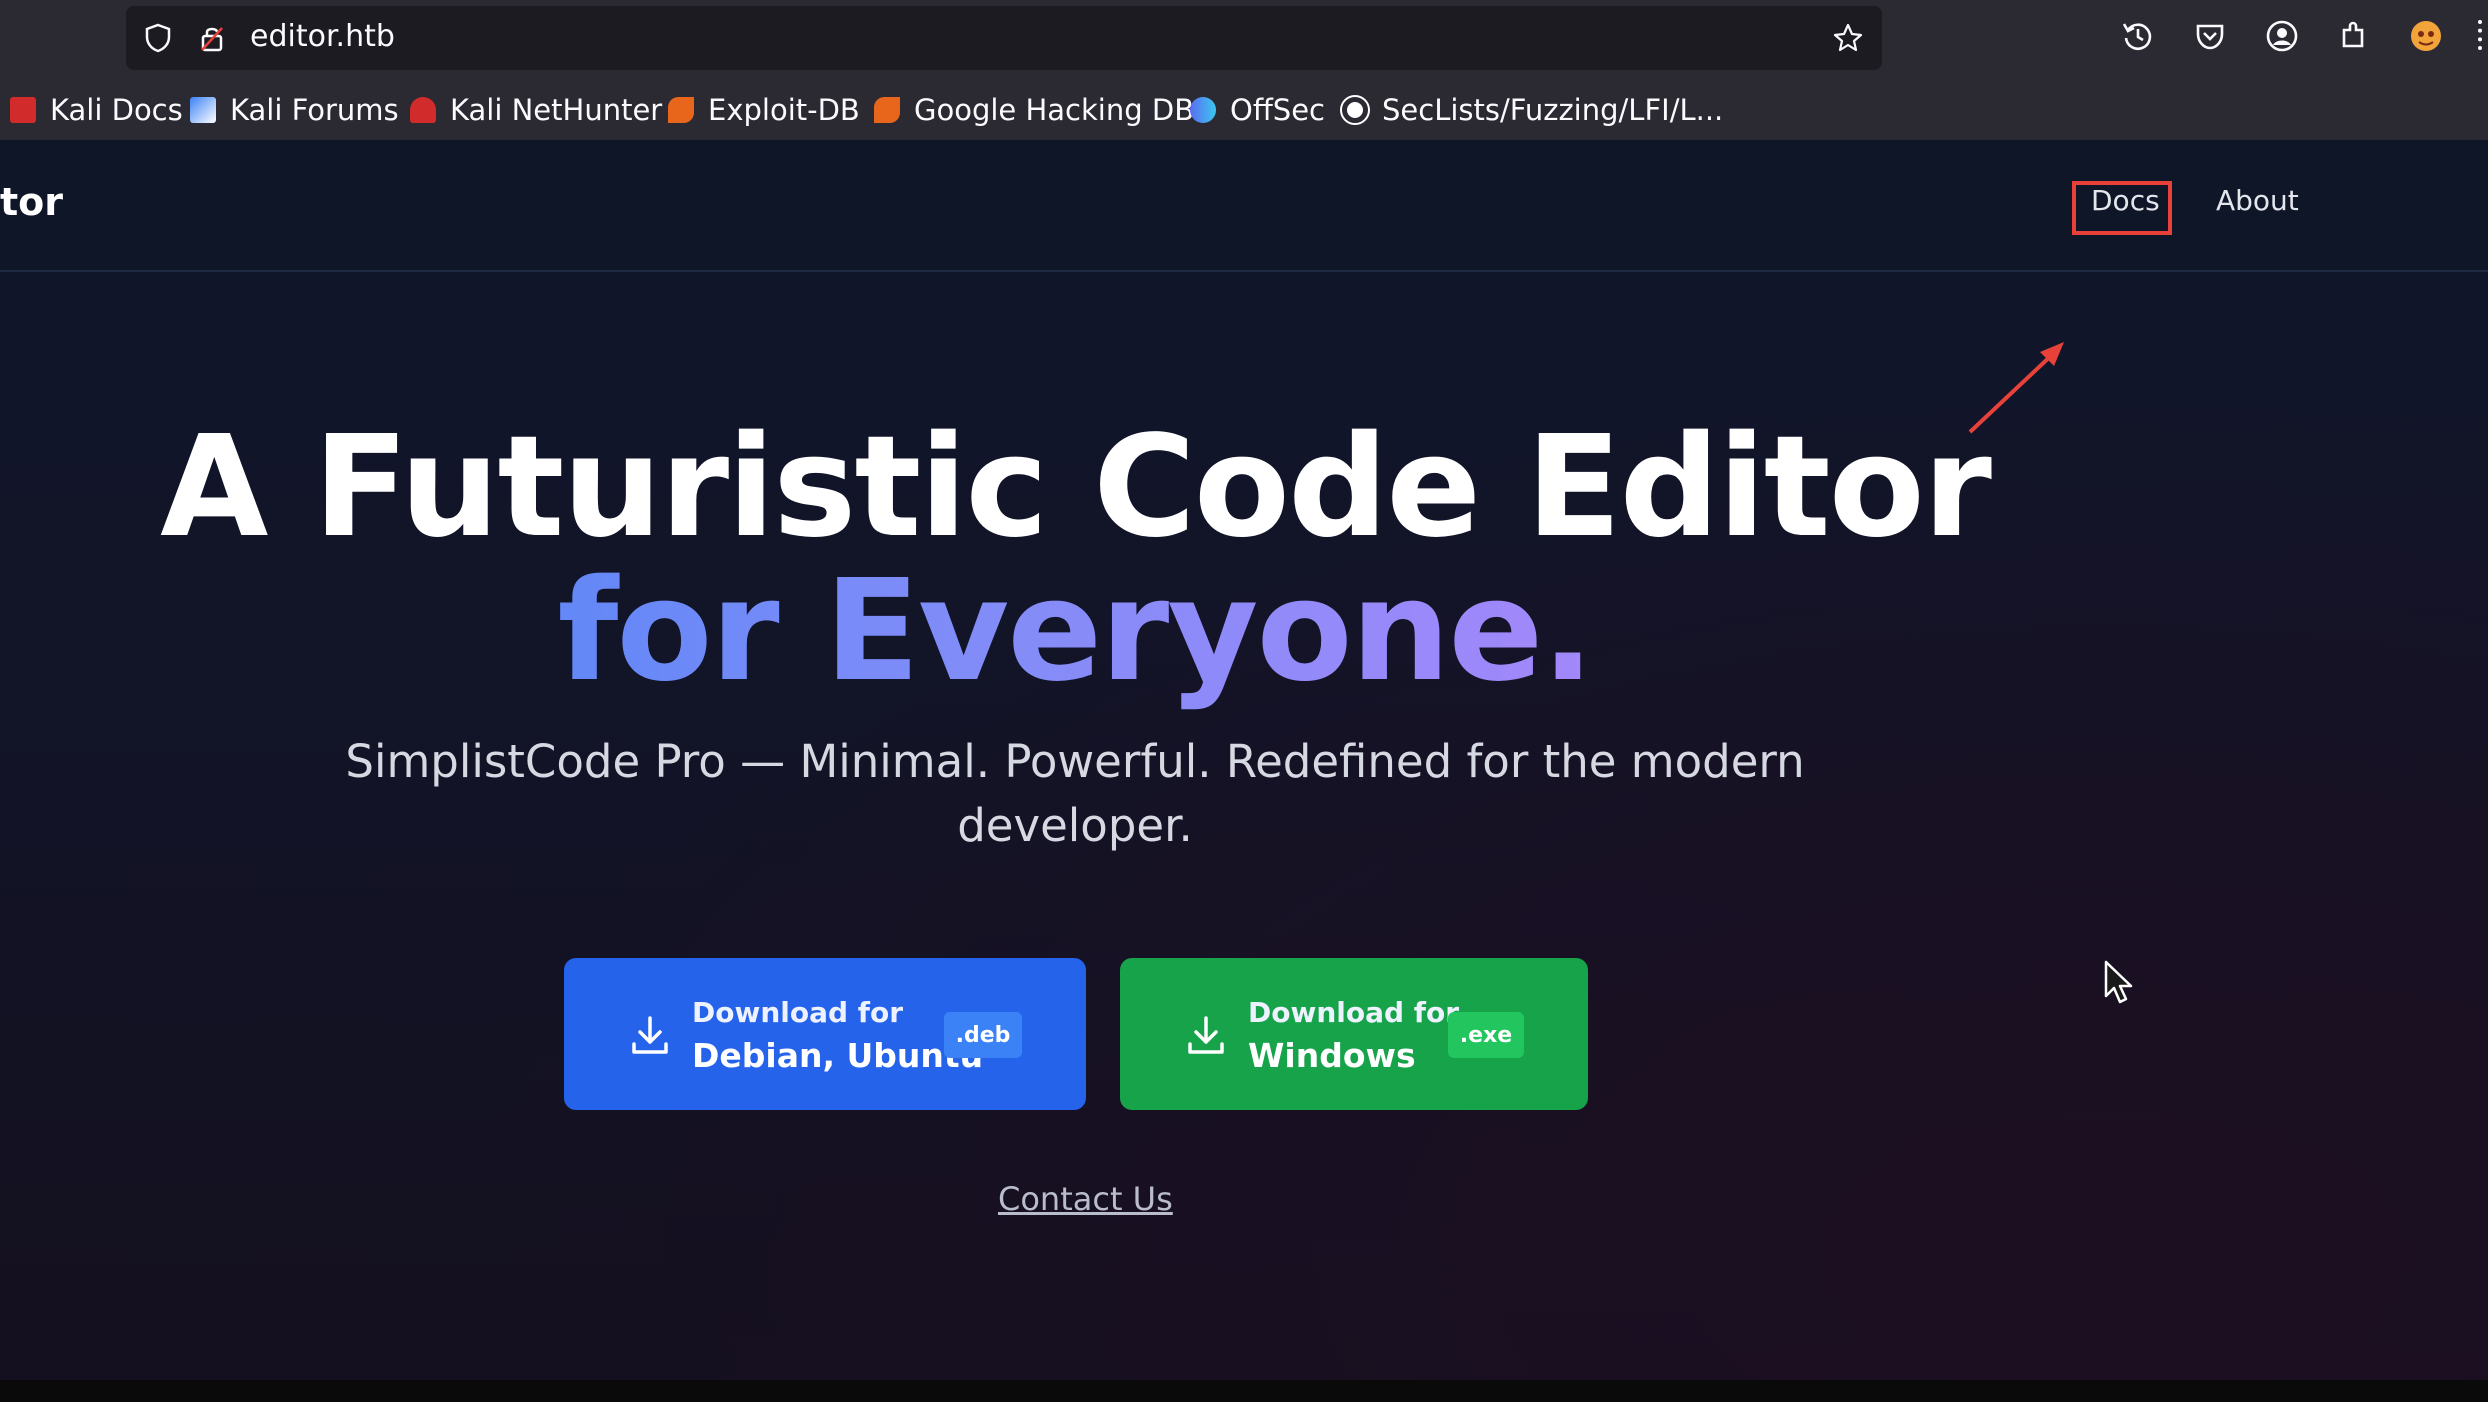  Describe the element at coordinates (1355, 110) in the screenshot. I see `github-icon` at that location.